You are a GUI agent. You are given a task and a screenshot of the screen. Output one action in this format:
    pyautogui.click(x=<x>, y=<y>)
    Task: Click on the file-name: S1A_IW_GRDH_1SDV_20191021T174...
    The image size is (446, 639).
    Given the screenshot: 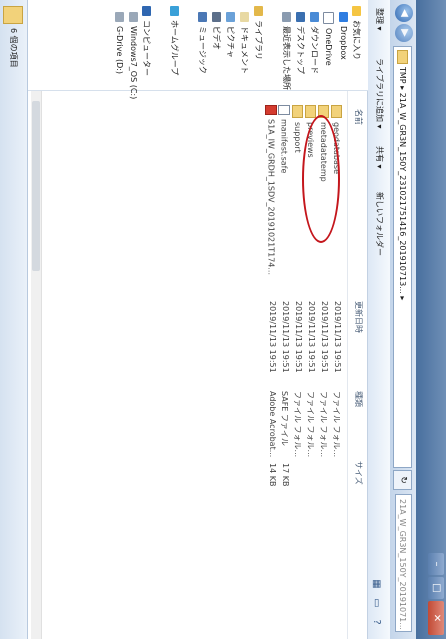 What is the action you would take?
    pyautogui.click(x=271, y=197)
    